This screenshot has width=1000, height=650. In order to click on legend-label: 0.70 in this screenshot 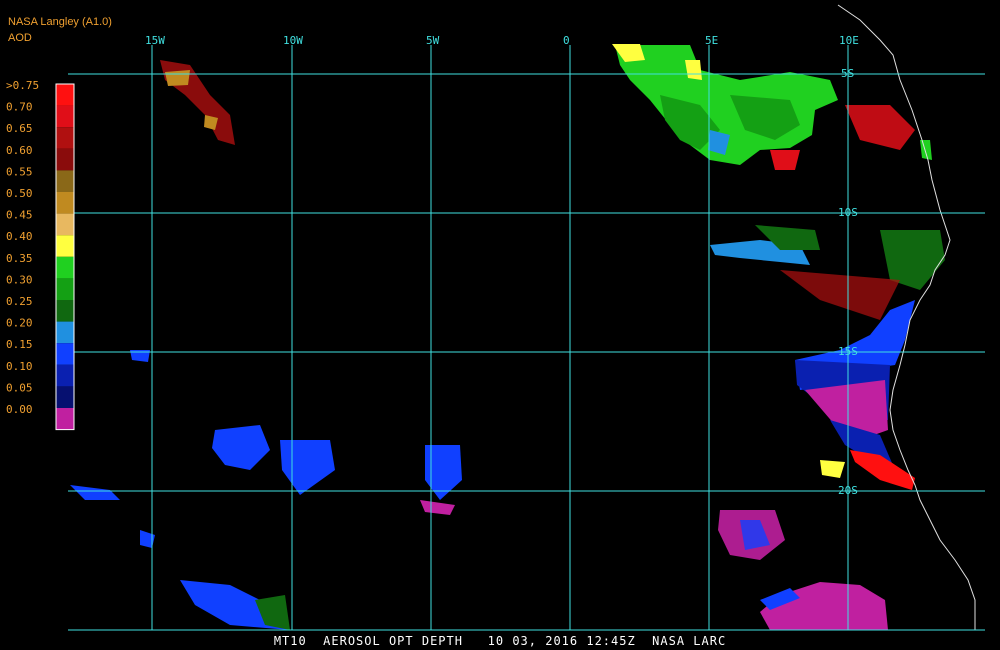, I will do `click(19, 107)`.